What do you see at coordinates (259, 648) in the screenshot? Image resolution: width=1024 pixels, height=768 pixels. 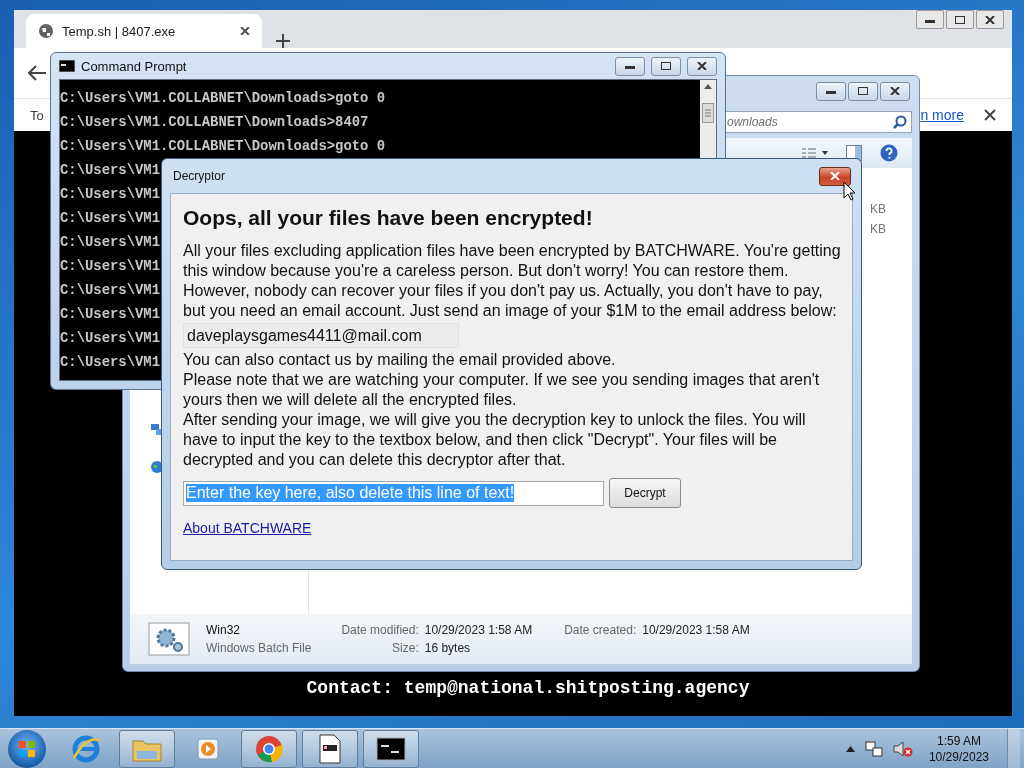 I see `file-type: Windows Batch File` at bounding box center [259, 648].